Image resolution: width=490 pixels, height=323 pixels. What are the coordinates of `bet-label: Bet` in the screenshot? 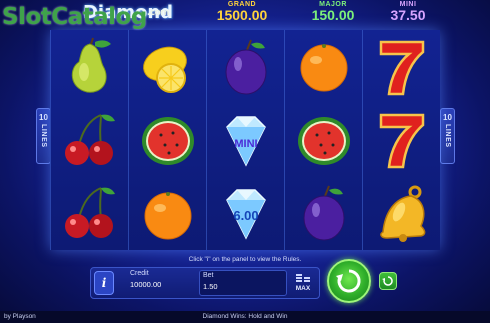 It's located at (208, 275).